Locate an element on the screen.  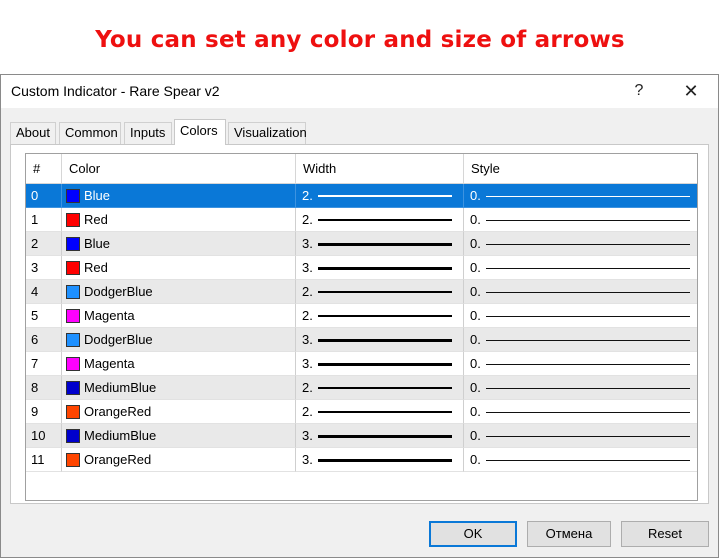
row-index: 1 is located at coordinates (44, 220).